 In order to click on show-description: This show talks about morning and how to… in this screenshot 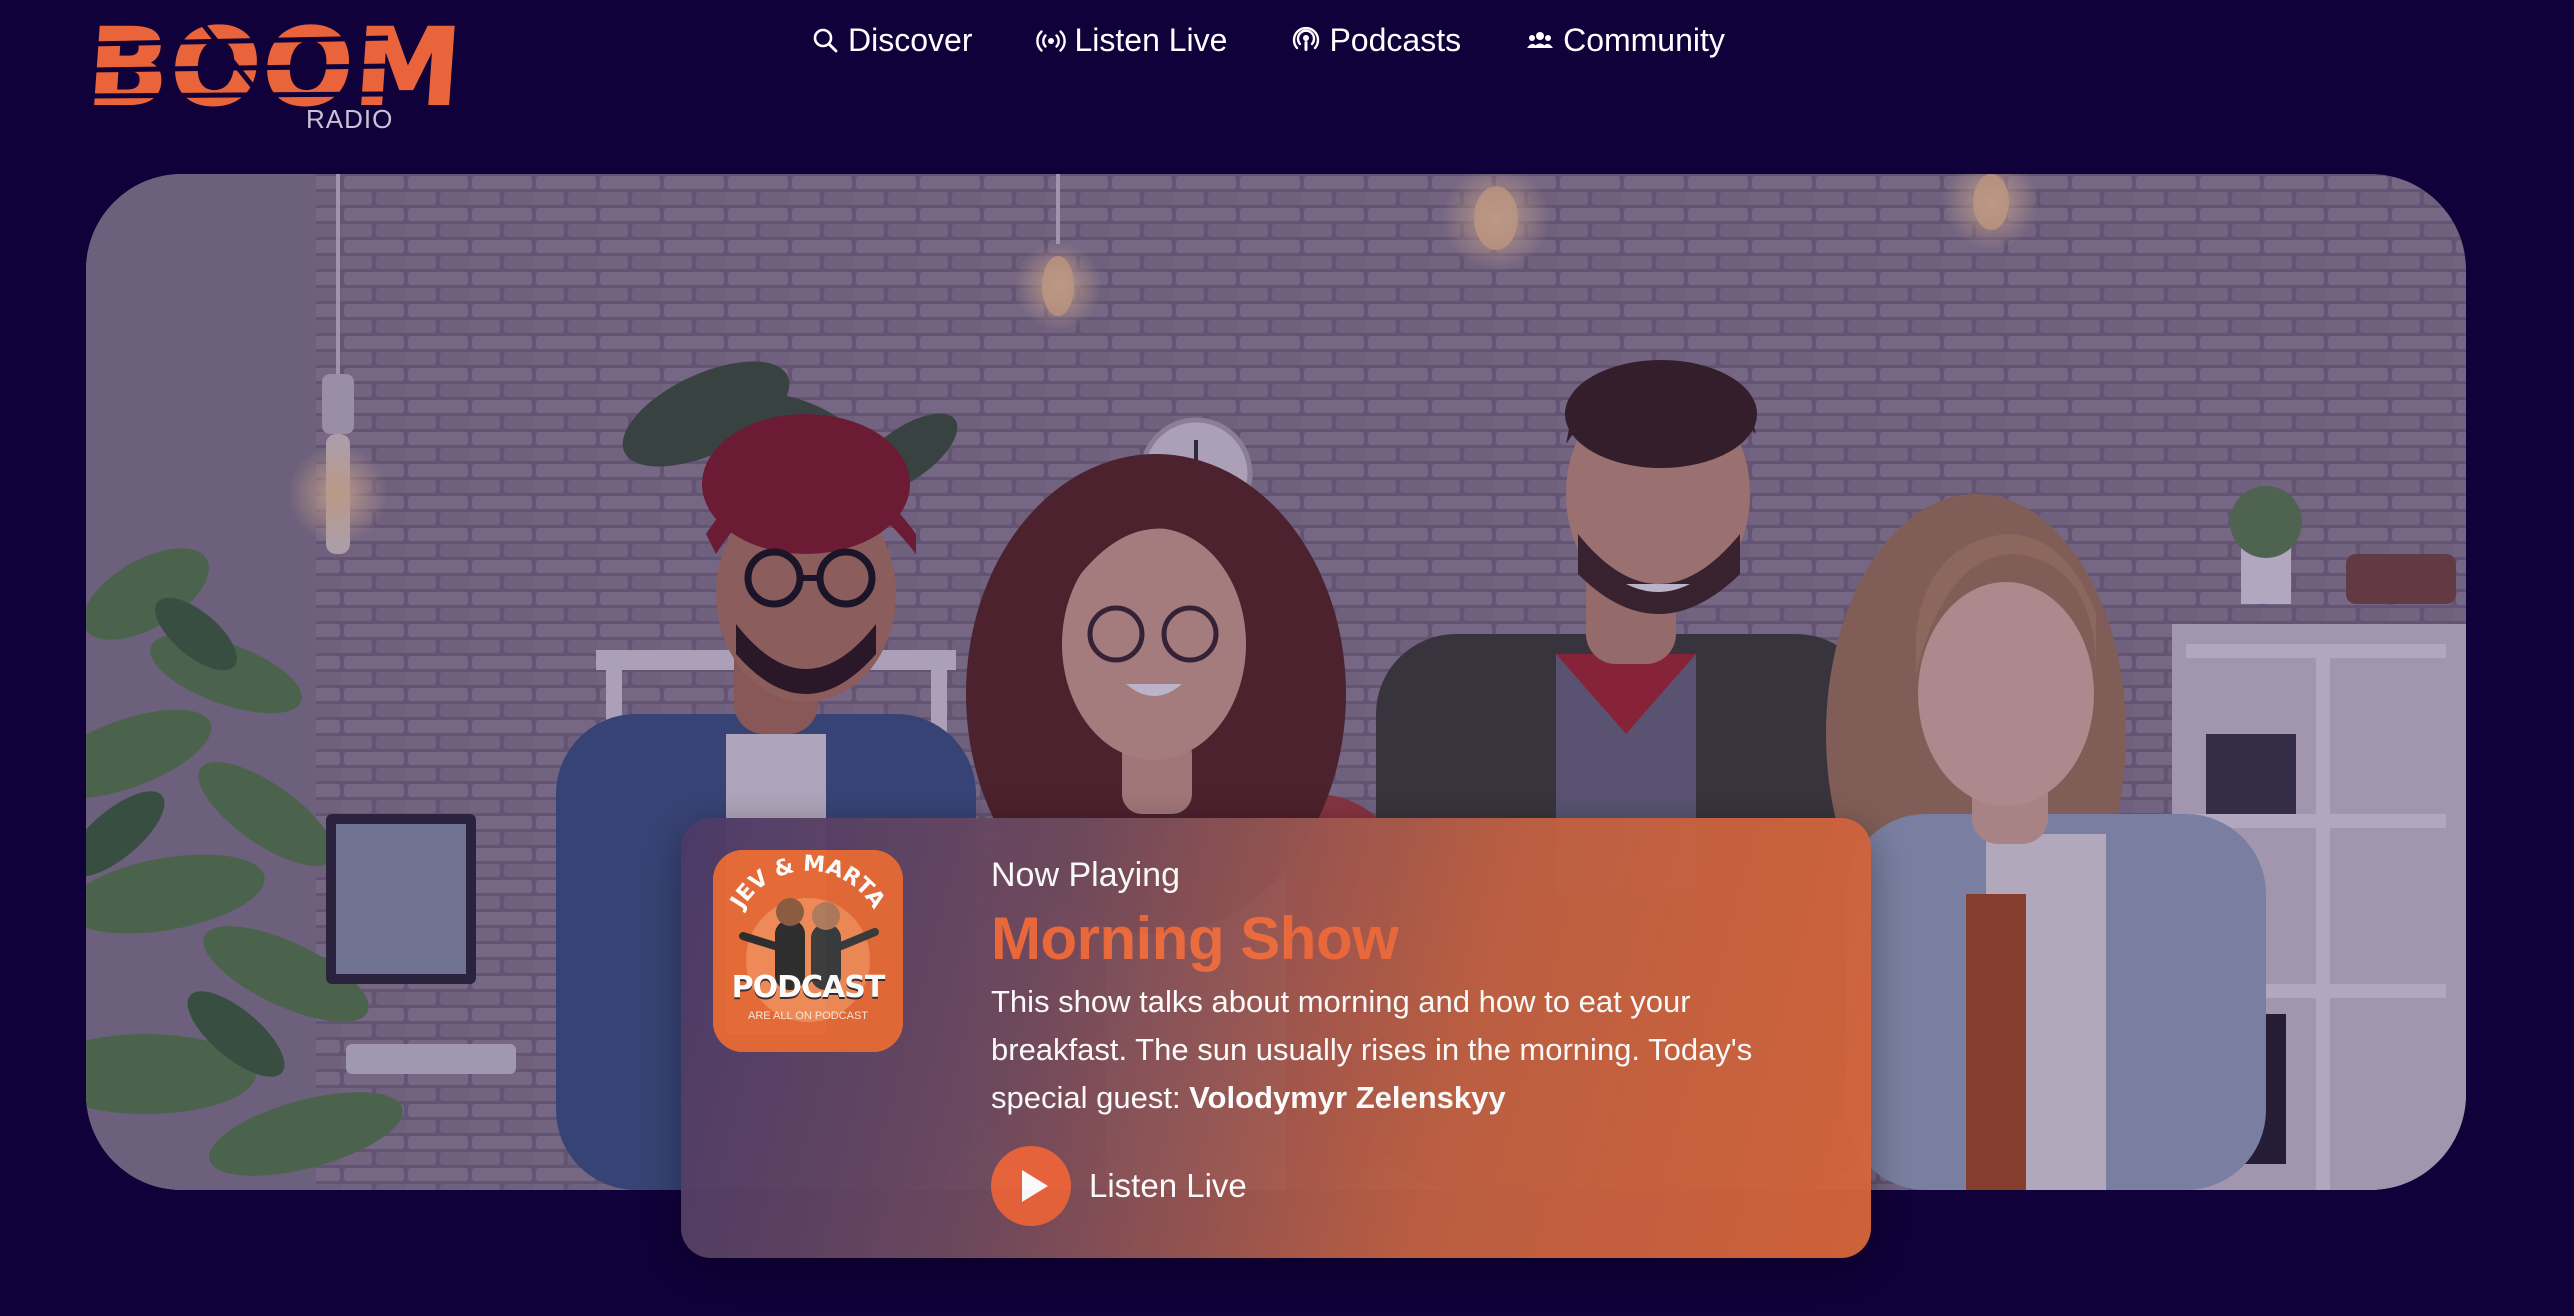, I will do `click(1391, 1050)`.